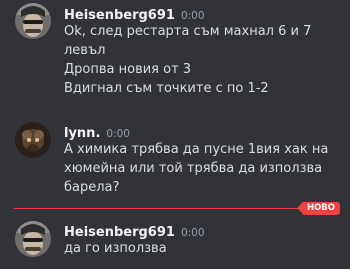 The image size is (350, 269). Describe the element at coordinates (82, 133) in the screenshot. I see `author-name: lynn.` at that location.